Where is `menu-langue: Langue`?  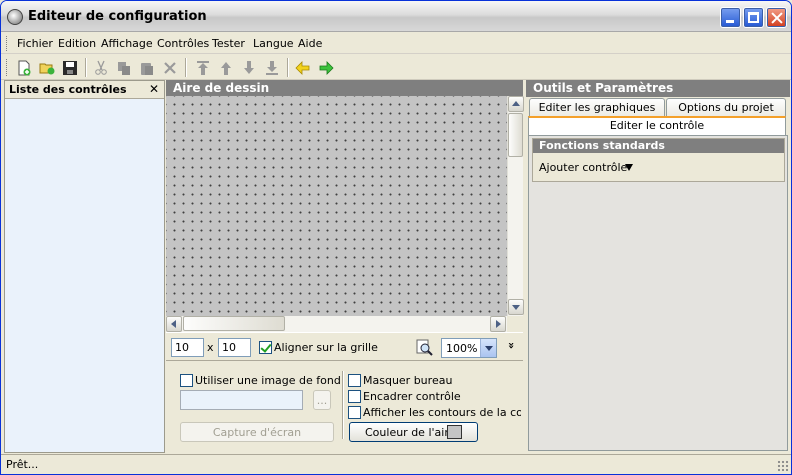 menu-langue: Langue is located at coordinates (273, 43).